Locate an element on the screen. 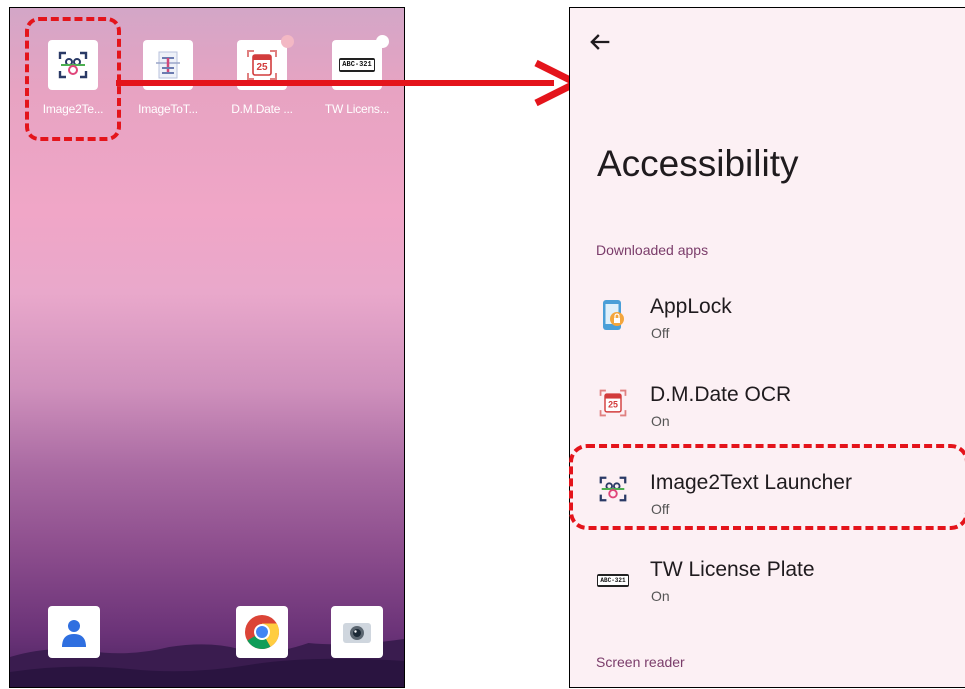 This screenshot has width=965, height=689. svg-text: 25 is located at coordinates (613, 404).